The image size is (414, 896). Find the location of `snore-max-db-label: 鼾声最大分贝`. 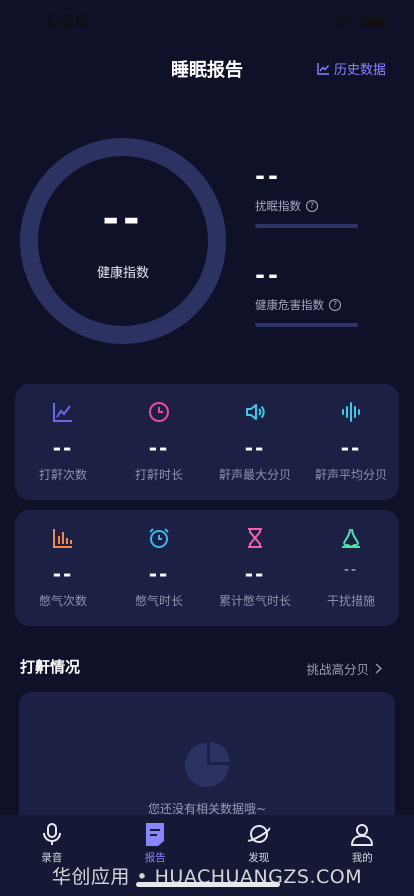

snore-max-db-label: 鼾声最大分贝 is located at coordinates (254, 475).